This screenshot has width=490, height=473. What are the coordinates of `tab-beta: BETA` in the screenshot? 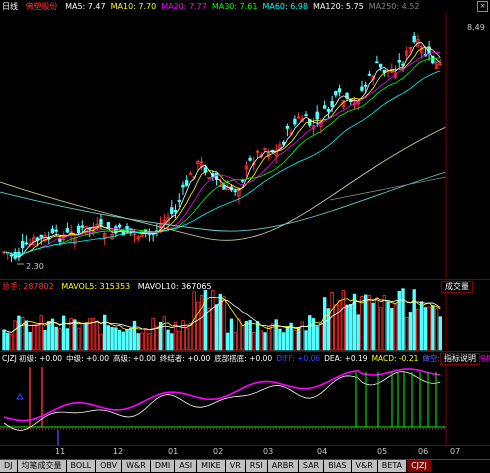 It's located at (392, 466).